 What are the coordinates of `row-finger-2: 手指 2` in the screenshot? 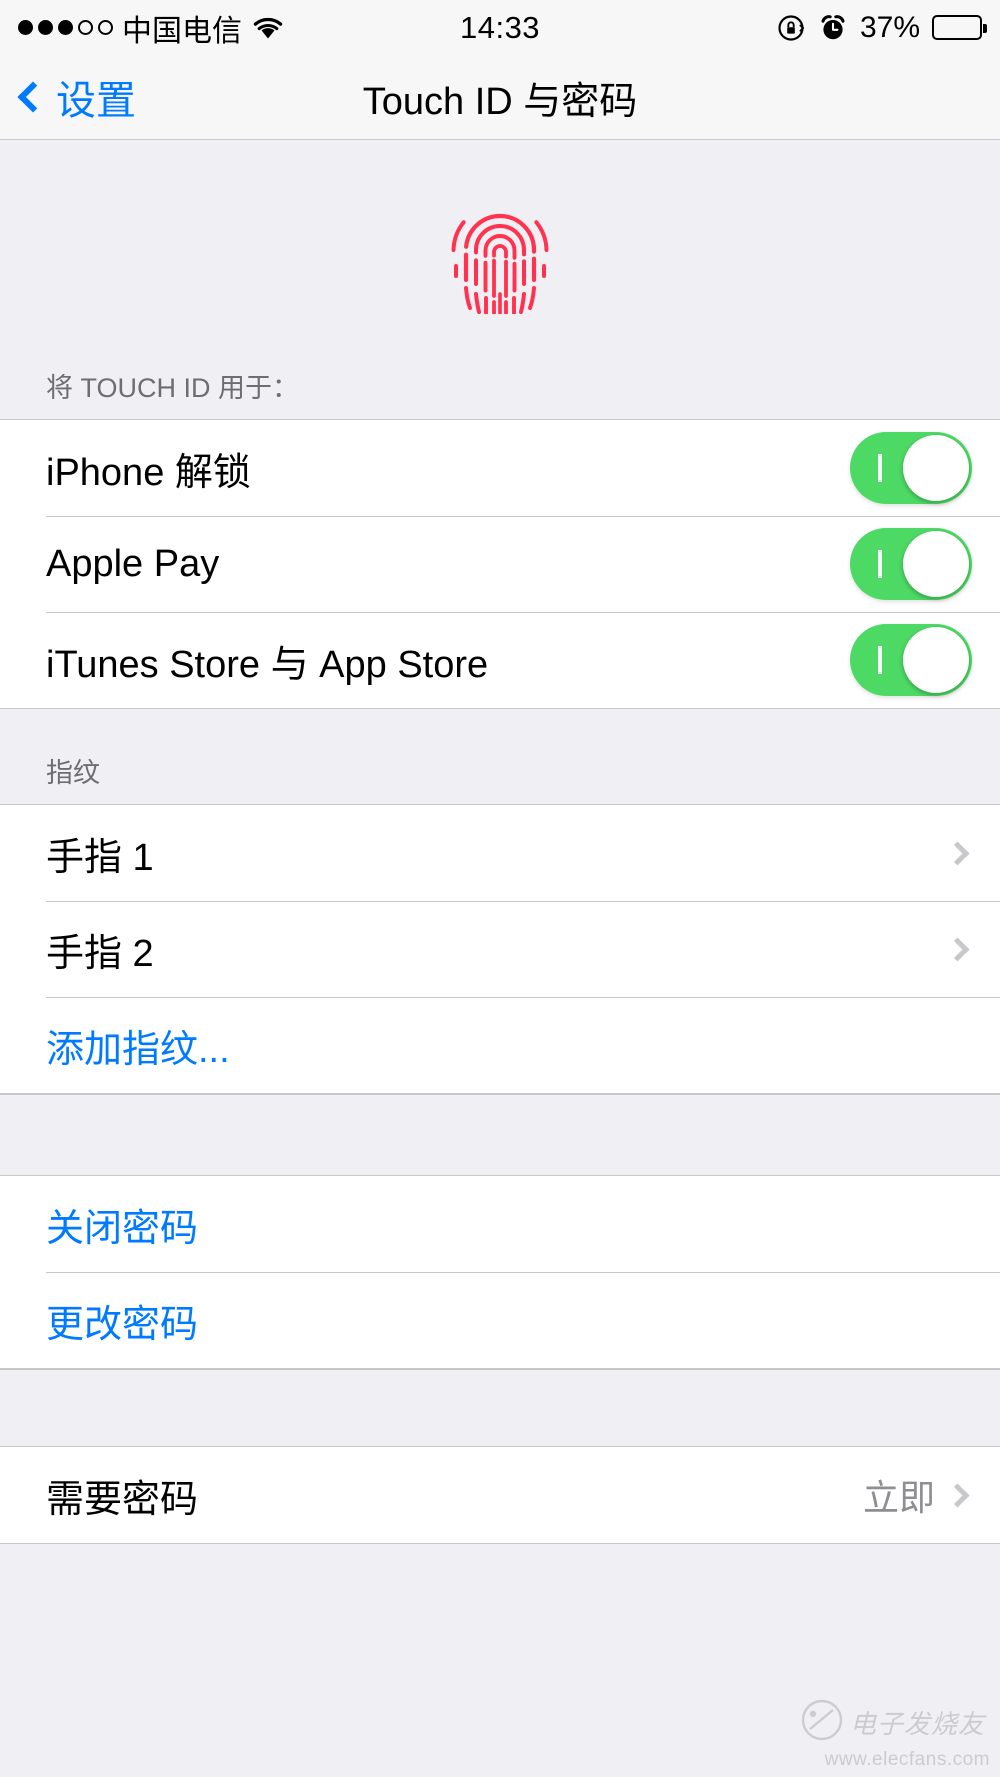 It's located at (500, 949).